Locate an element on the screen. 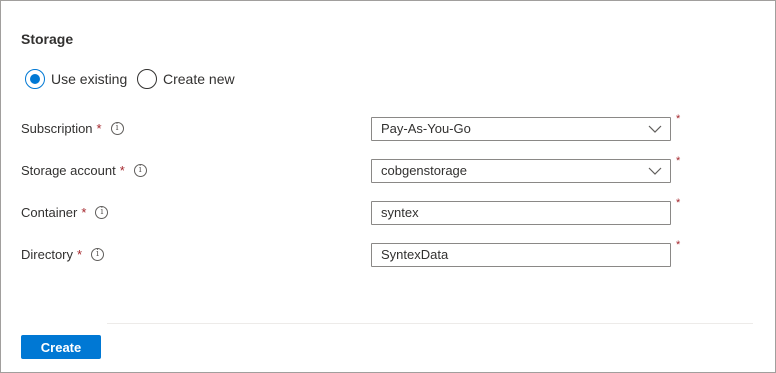 The height and width of the screenshot is (373, 776). footer-divider is located at coordinates (430, 323).